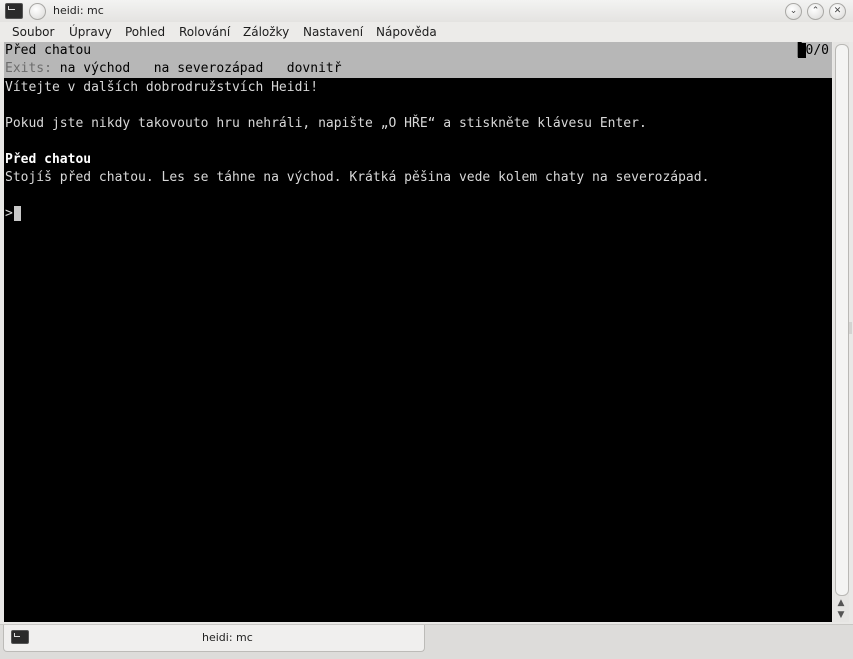 The image size is (853, 659). What do you see at coordinates (20, 637) in the screenshot?
I see `terminal-tab-icon` at bounding box center [20, 637].